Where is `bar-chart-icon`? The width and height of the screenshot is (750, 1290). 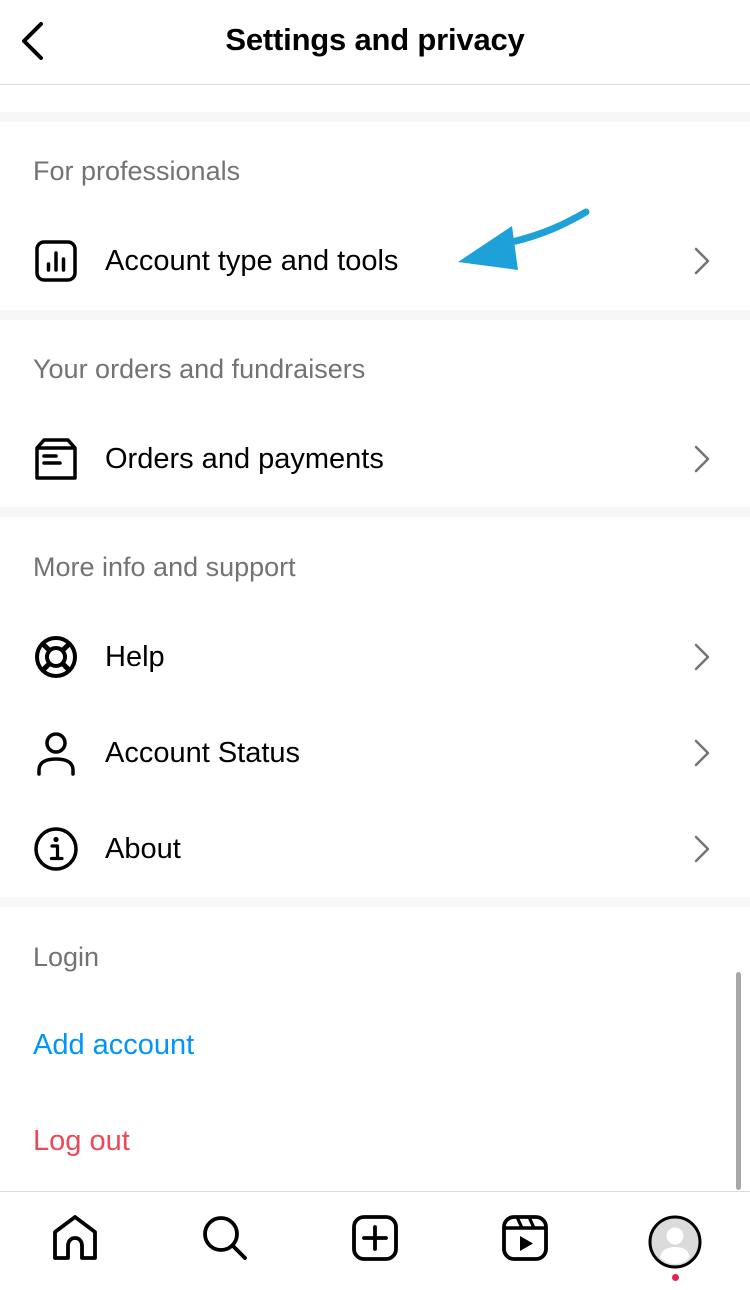 bar-chart-icon is located at coordinates (56, 261).